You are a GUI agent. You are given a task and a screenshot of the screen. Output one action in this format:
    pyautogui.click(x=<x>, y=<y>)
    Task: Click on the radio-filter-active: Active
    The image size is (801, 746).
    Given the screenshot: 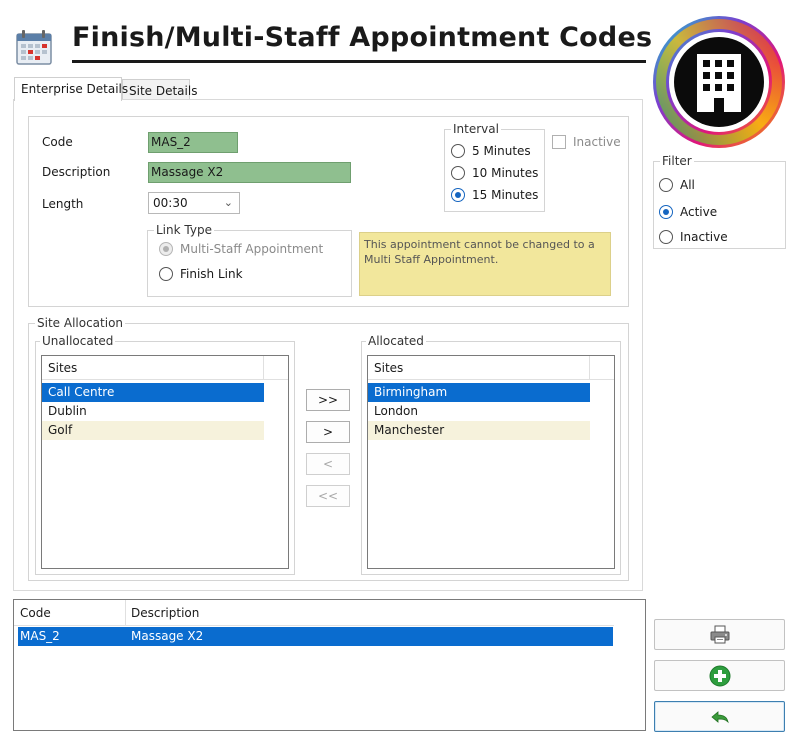 What is the action you would take?
    pyautogui.click(x=688, y=212)
    